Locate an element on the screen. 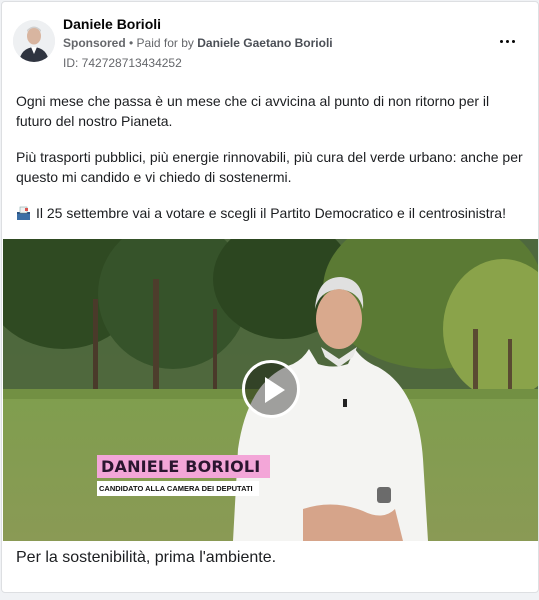 This screenshot has height=600, width=539. avatar is located at coordinates (34, 41).